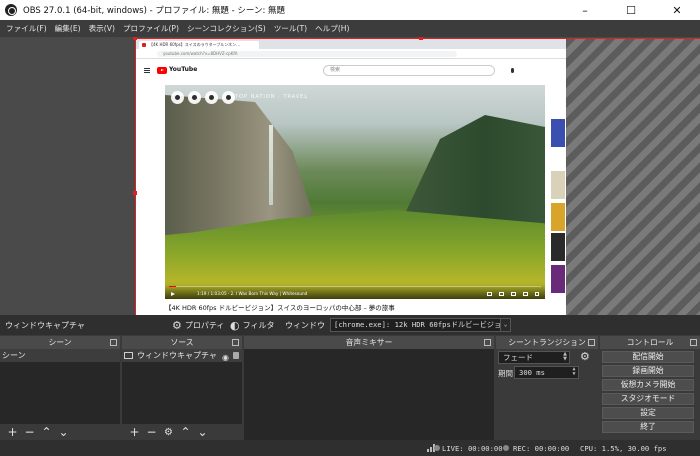  Describe the element at coordinates (177, 97) in the screenshot. I see `facebook-icon` at that location.